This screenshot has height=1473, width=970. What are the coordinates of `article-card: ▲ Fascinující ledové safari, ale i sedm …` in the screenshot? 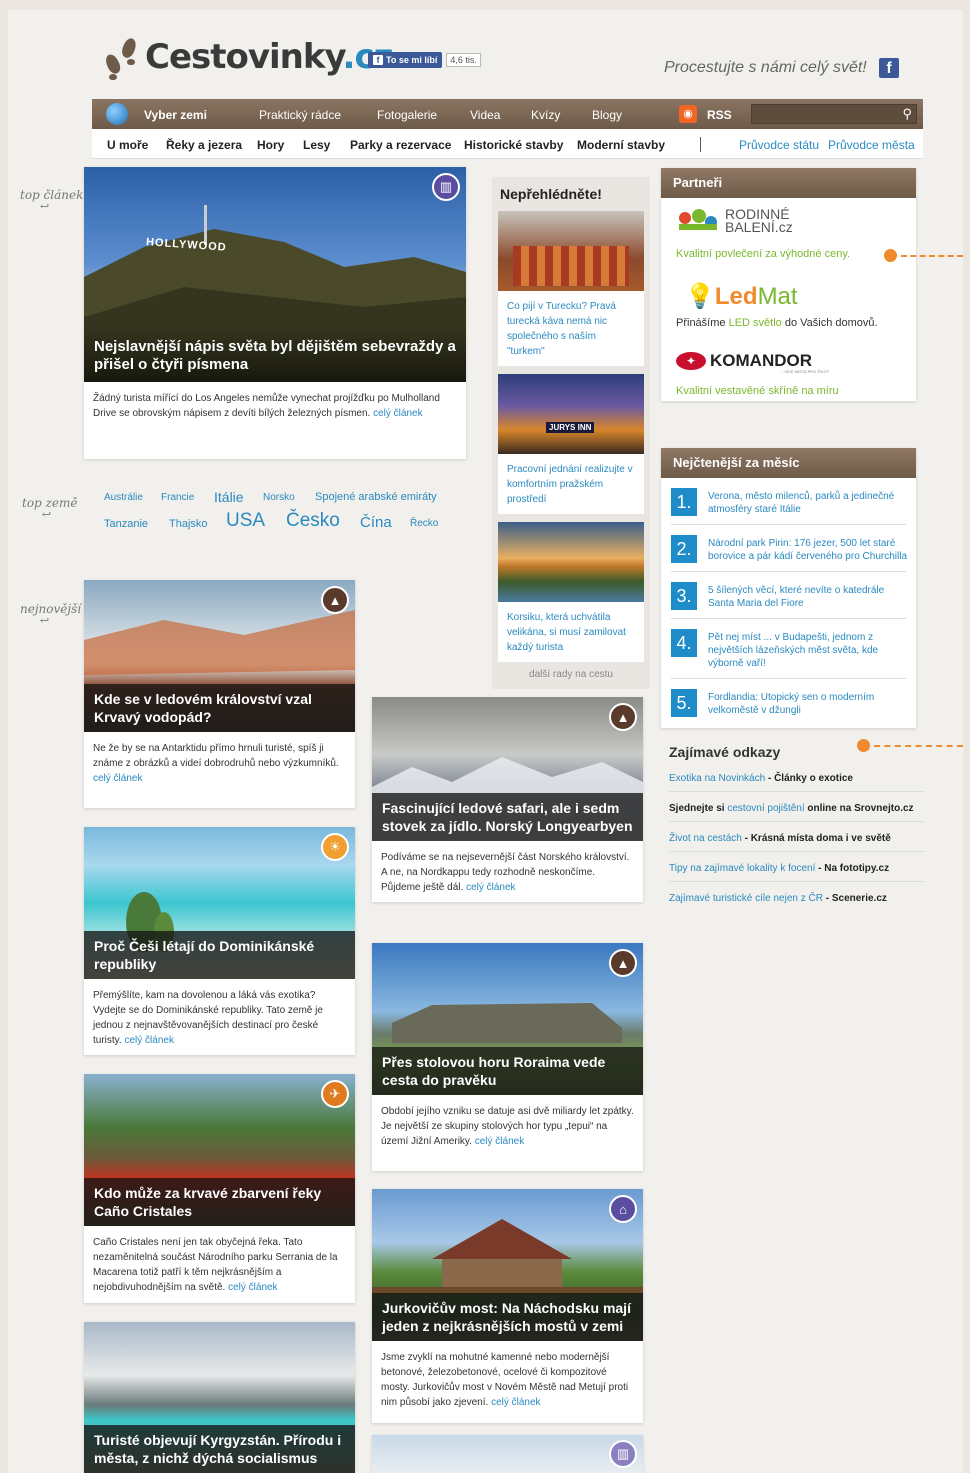 It's located at (507, 799).